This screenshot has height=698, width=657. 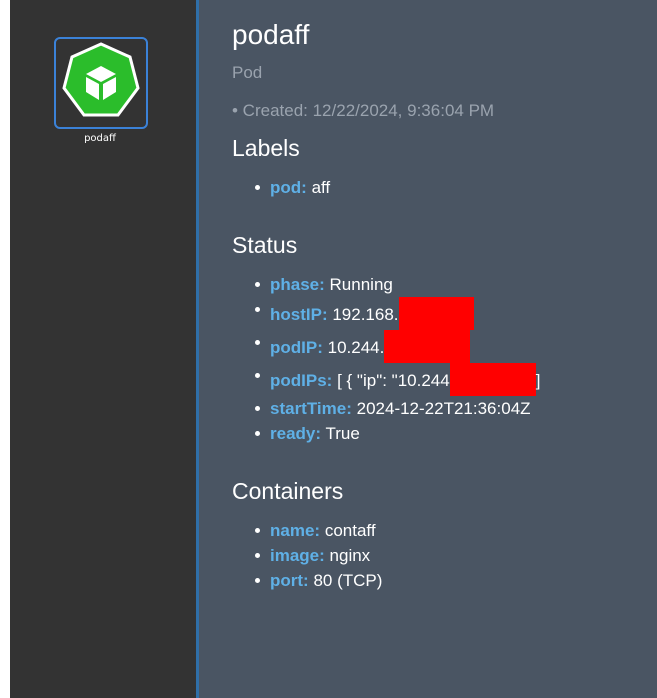 What do you see at coordinates (100, 138) in the screenshot?
I see `node-label: podaff` at bounding box center [100, 138].